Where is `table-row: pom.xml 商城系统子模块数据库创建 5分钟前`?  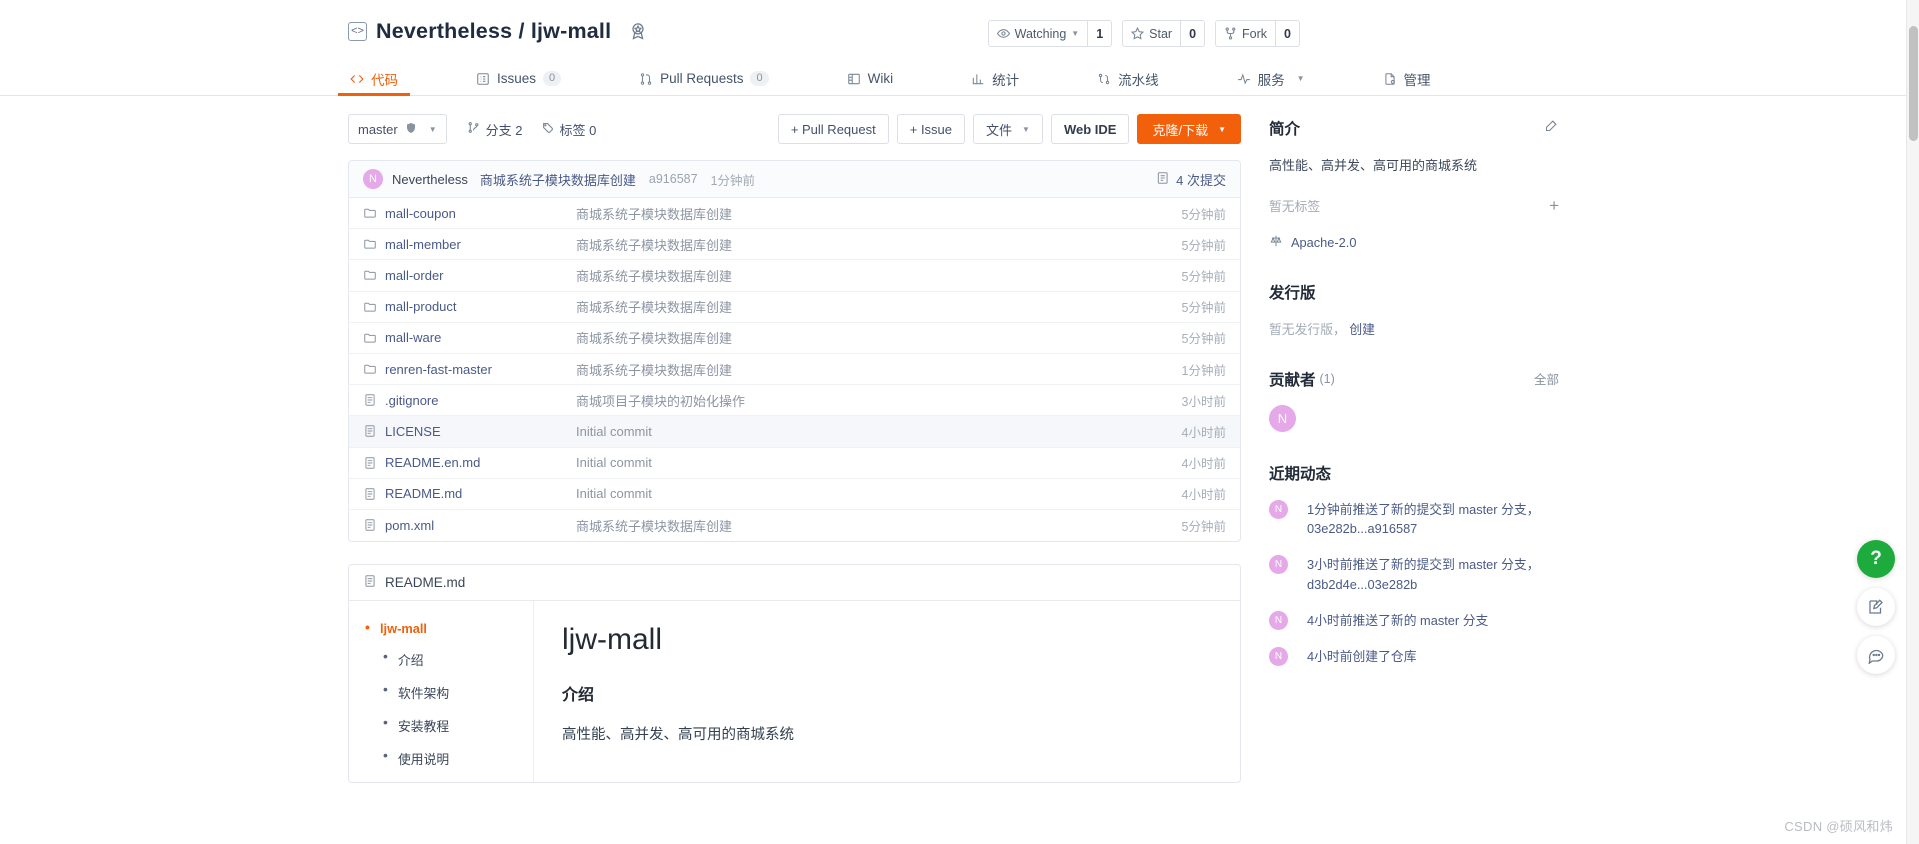
table-row: pom.xml 商城系统子模块数据库创建 5分钟前 is located at coordinates (794, 525).